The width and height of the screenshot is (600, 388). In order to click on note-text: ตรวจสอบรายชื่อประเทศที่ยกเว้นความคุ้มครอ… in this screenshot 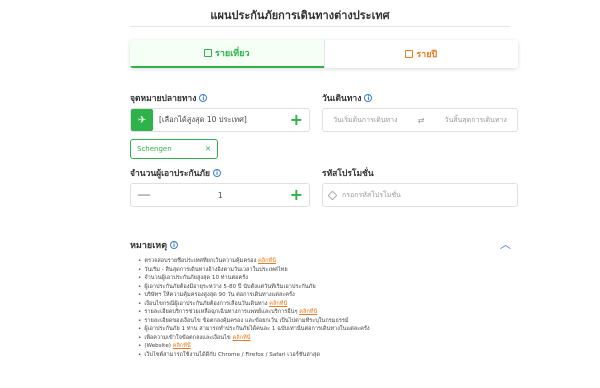, I will do `click(201, 261)`.